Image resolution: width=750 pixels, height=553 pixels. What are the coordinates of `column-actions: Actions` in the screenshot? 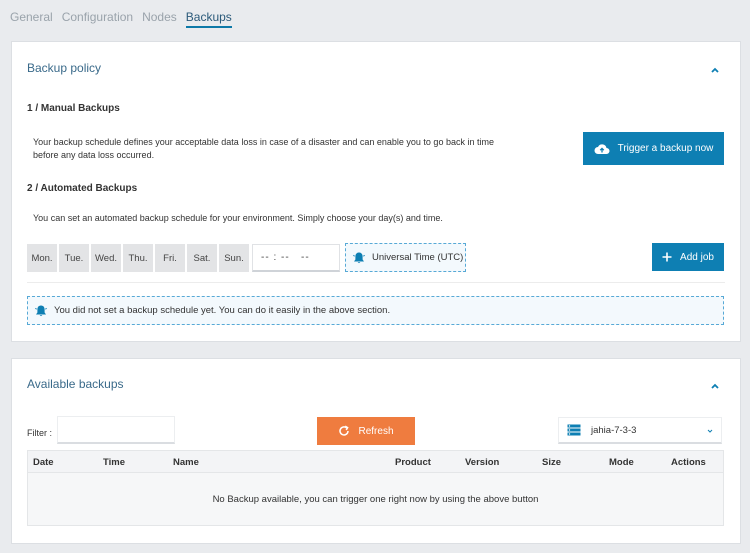 It's located at (688, 462).